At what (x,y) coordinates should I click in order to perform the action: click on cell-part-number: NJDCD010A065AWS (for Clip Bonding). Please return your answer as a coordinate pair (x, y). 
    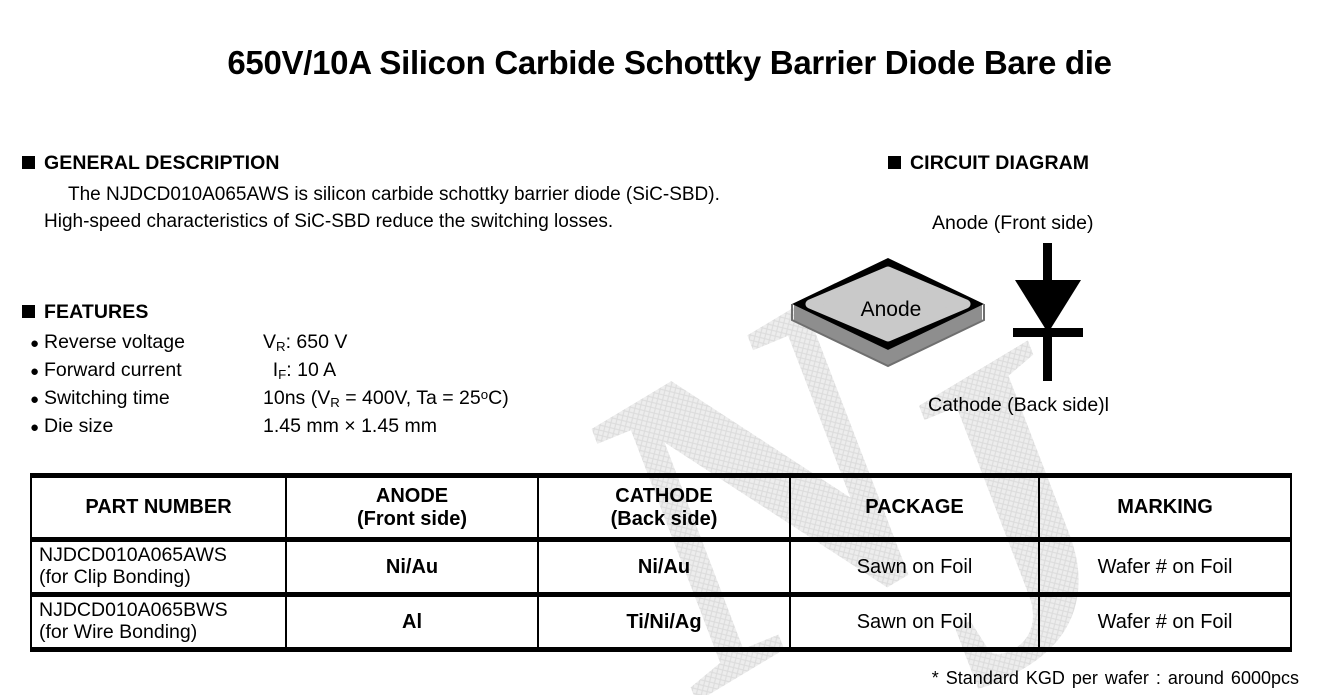
    Looking at the image, I should click on (158, 567).